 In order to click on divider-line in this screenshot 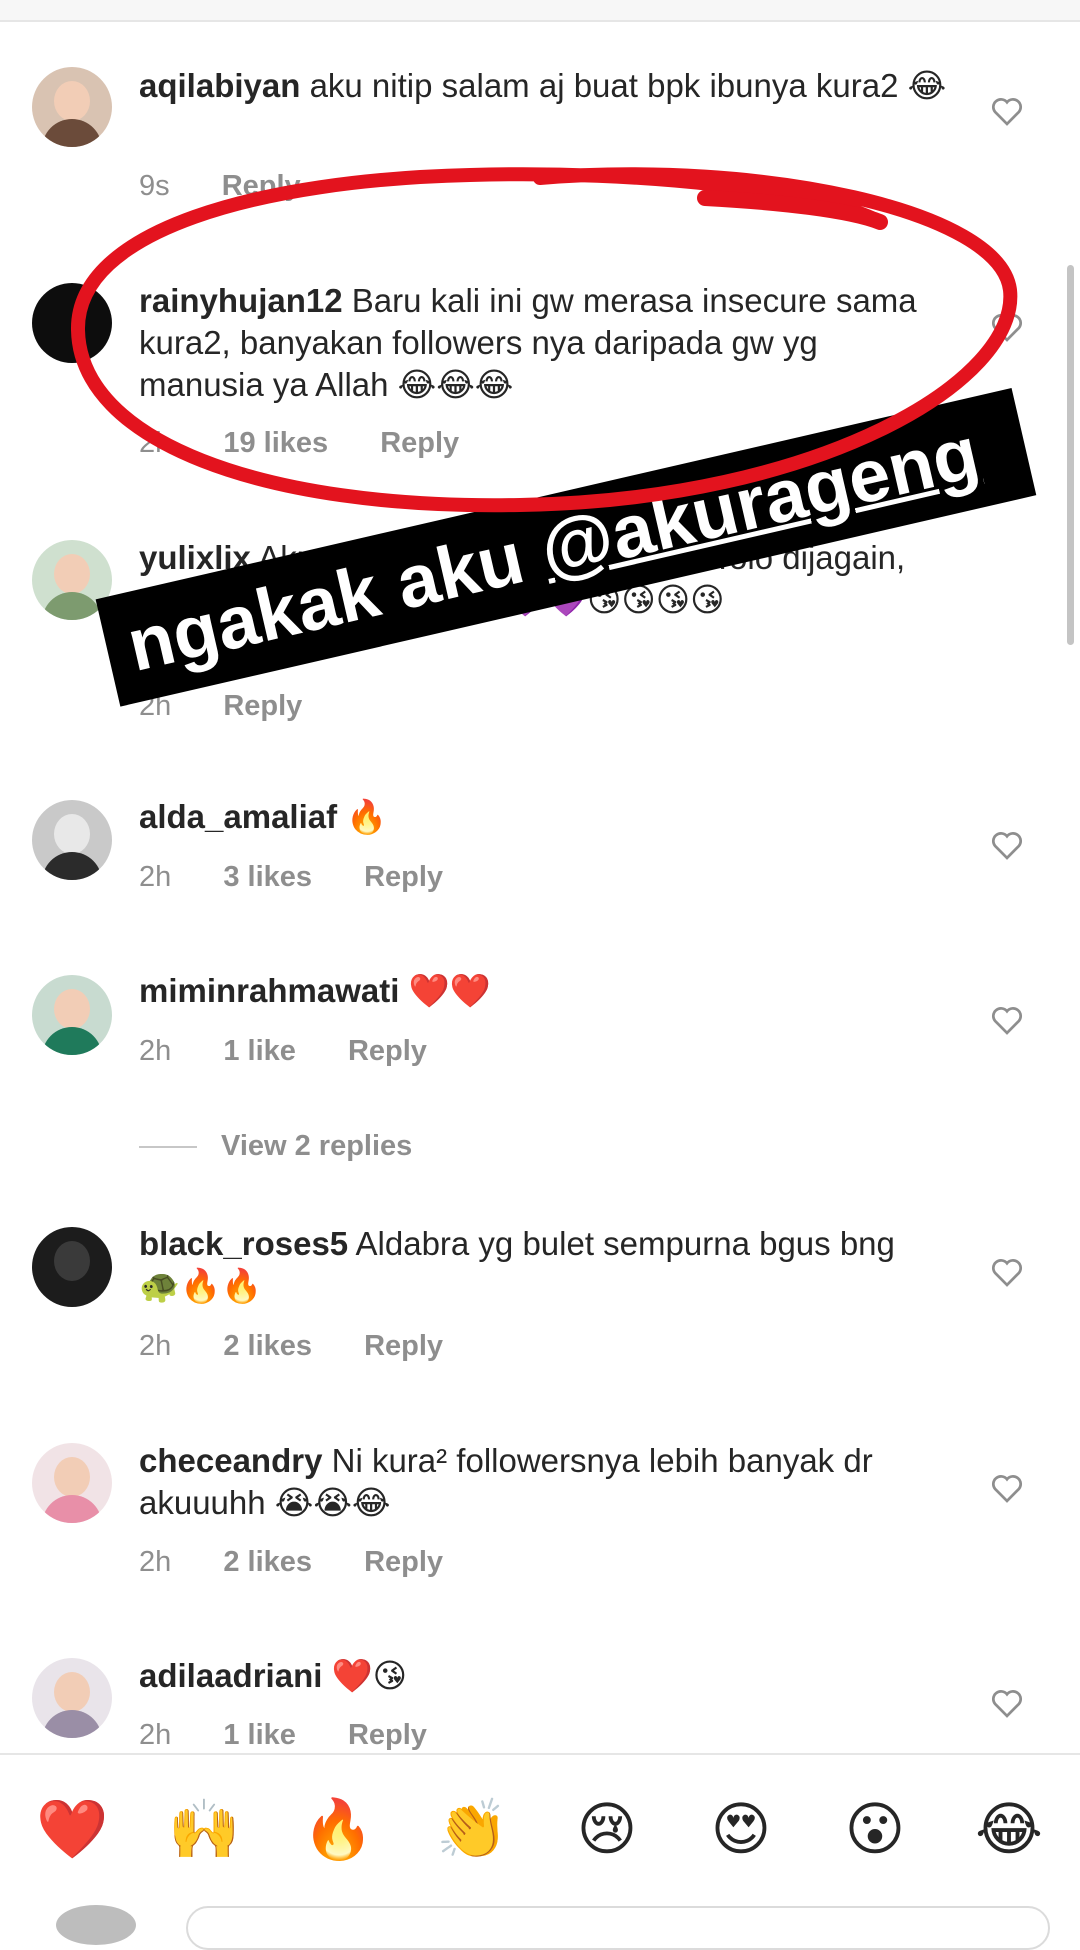, I will do `click(168, 1147)`.